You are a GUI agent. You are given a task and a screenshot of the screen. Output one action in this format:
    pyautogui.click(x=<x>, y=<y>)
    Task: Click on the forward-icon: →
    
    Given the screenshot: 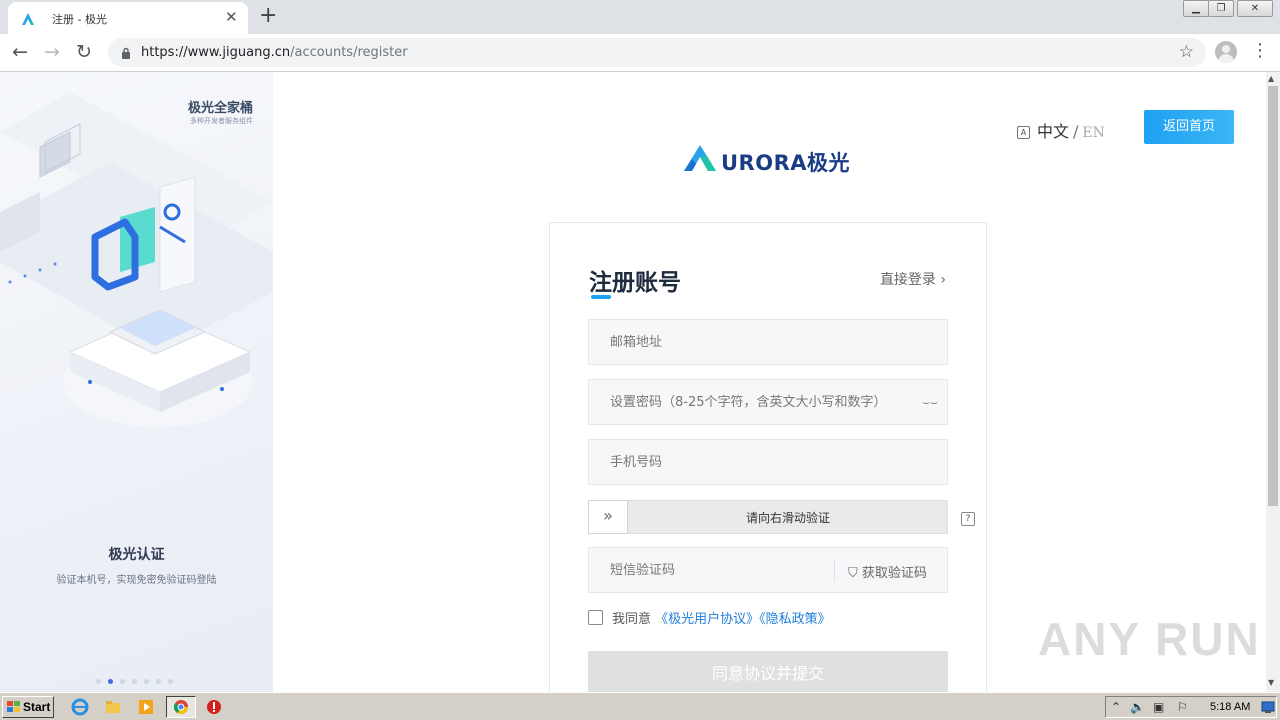 What is the action you would take?
    pyautogui.click(x=52, y=52)
    